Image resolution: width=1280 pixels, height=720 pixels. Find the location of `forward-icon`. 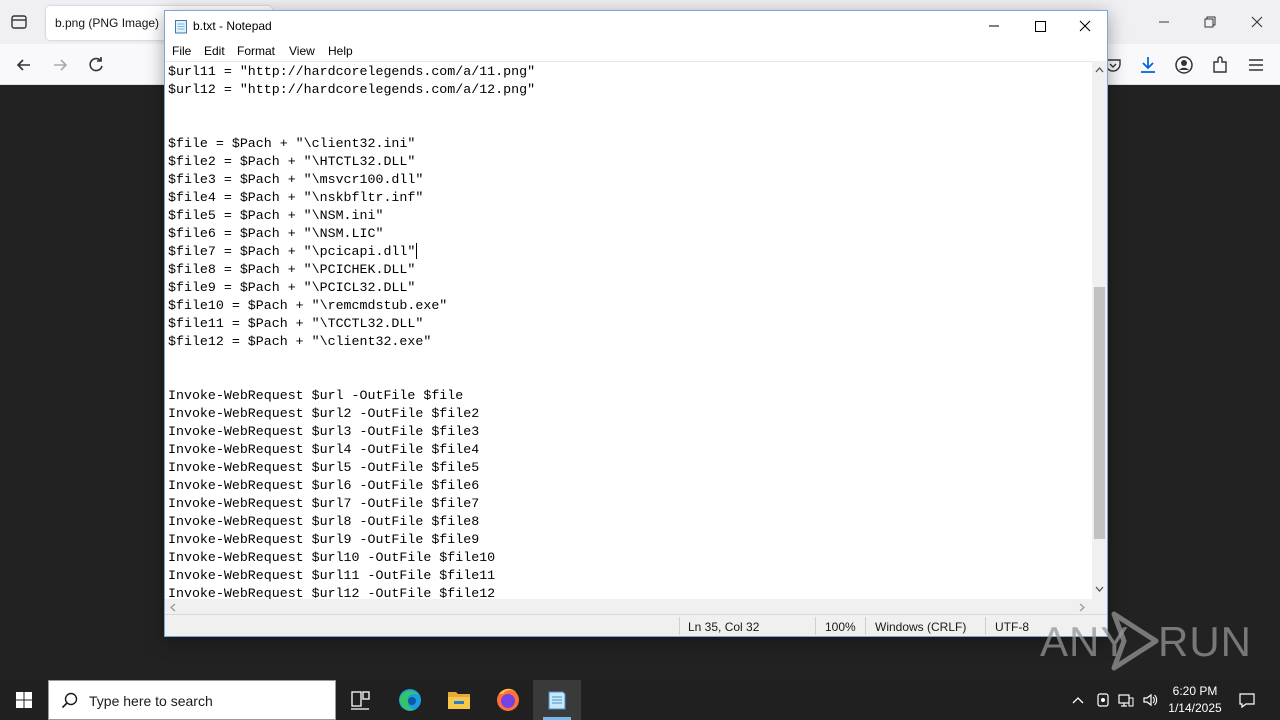

forward-icon is located at coordinates (60, 65).